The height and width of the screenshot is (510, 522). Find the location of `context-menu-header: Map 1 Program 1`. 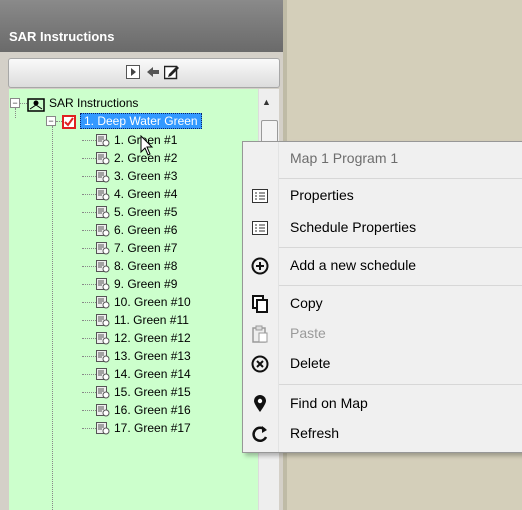

context-menu-header: Map 1 Program 1 is located at coordinates (344, 158).